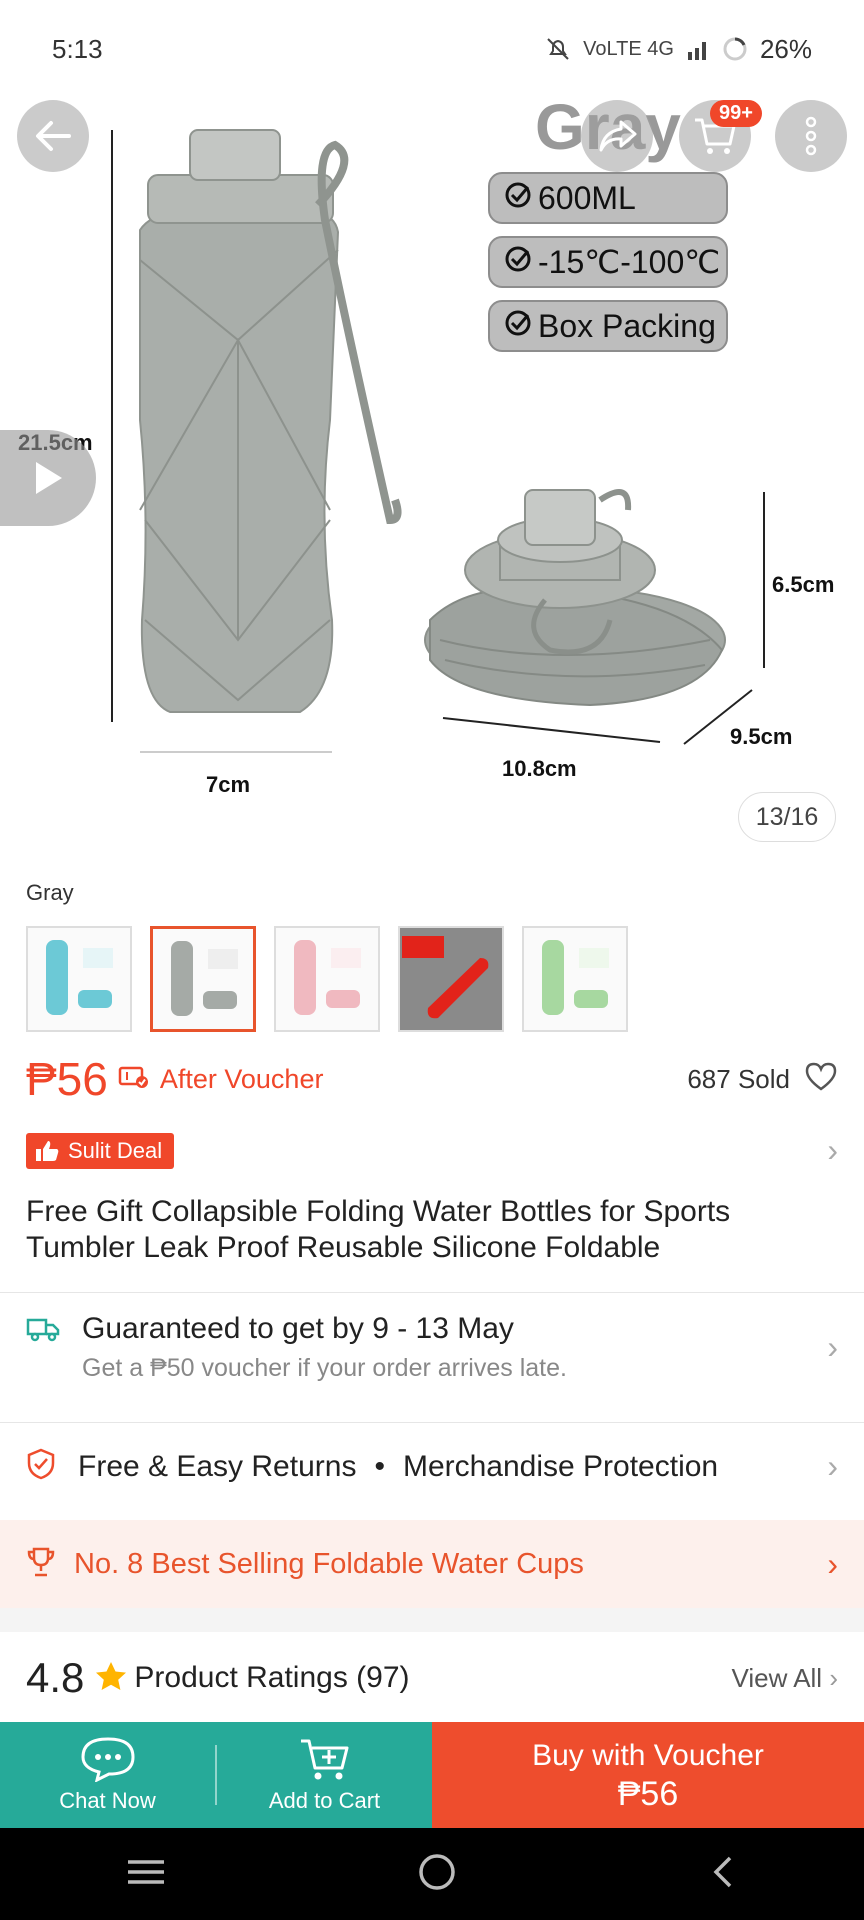  I want to click on variant-thumb-blue, so click(79, 979).